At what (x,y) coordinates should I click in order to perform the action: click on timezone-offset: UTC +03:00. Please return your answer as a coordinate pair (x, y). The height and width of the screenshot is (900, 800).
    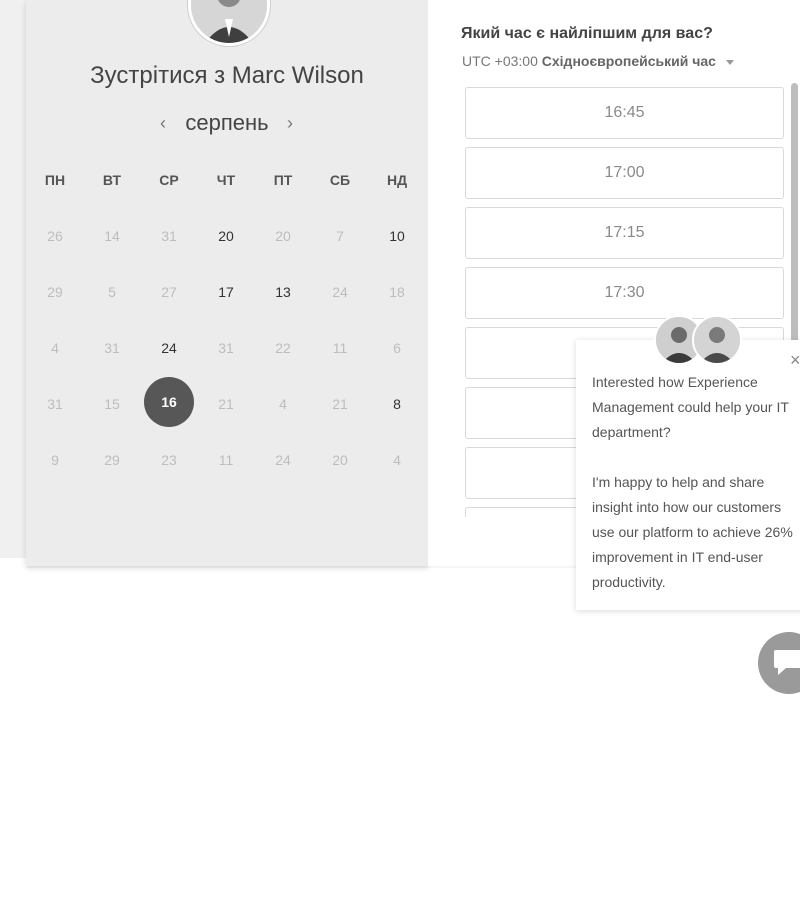
    Looking at the image, I should click on (500, 61).